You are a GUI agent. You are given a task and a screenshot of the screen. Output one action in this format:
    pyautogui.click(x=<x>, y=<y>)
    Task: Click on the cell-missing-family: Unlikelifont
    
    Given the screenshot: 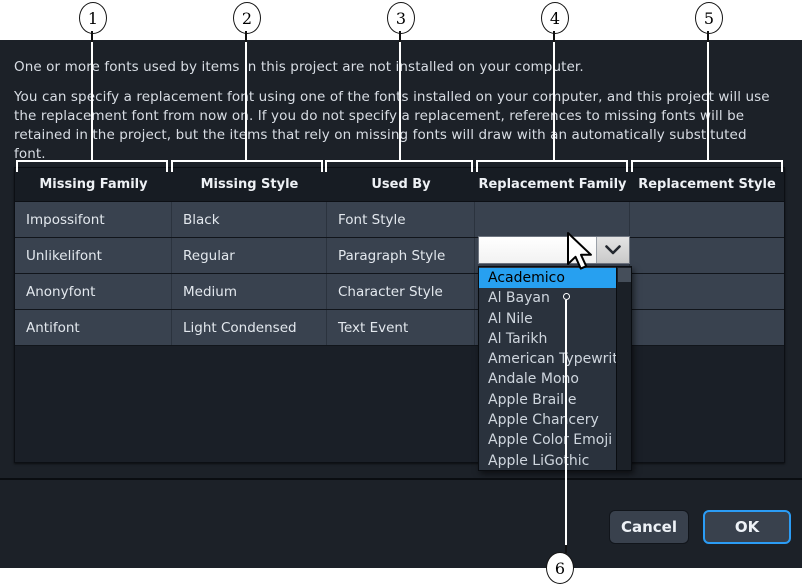 What is the action you would take?
    pyautogui.click(x=93, y=255)
    